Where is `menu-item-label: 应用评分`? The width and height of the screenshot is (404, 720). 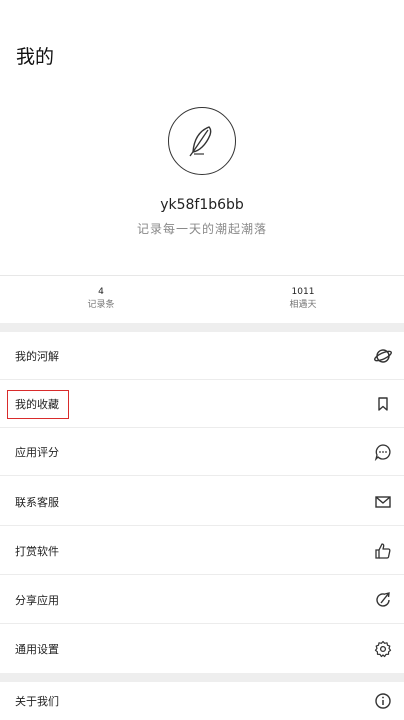 menu-item-label: 应用评分 is located at coordinates (37, 452).